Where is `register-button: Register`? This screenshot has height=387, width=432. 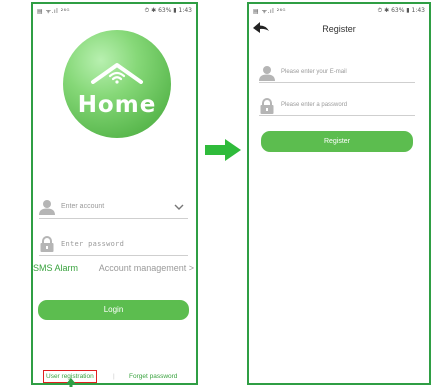 register-button: Register is located at coordinates (337, 141).